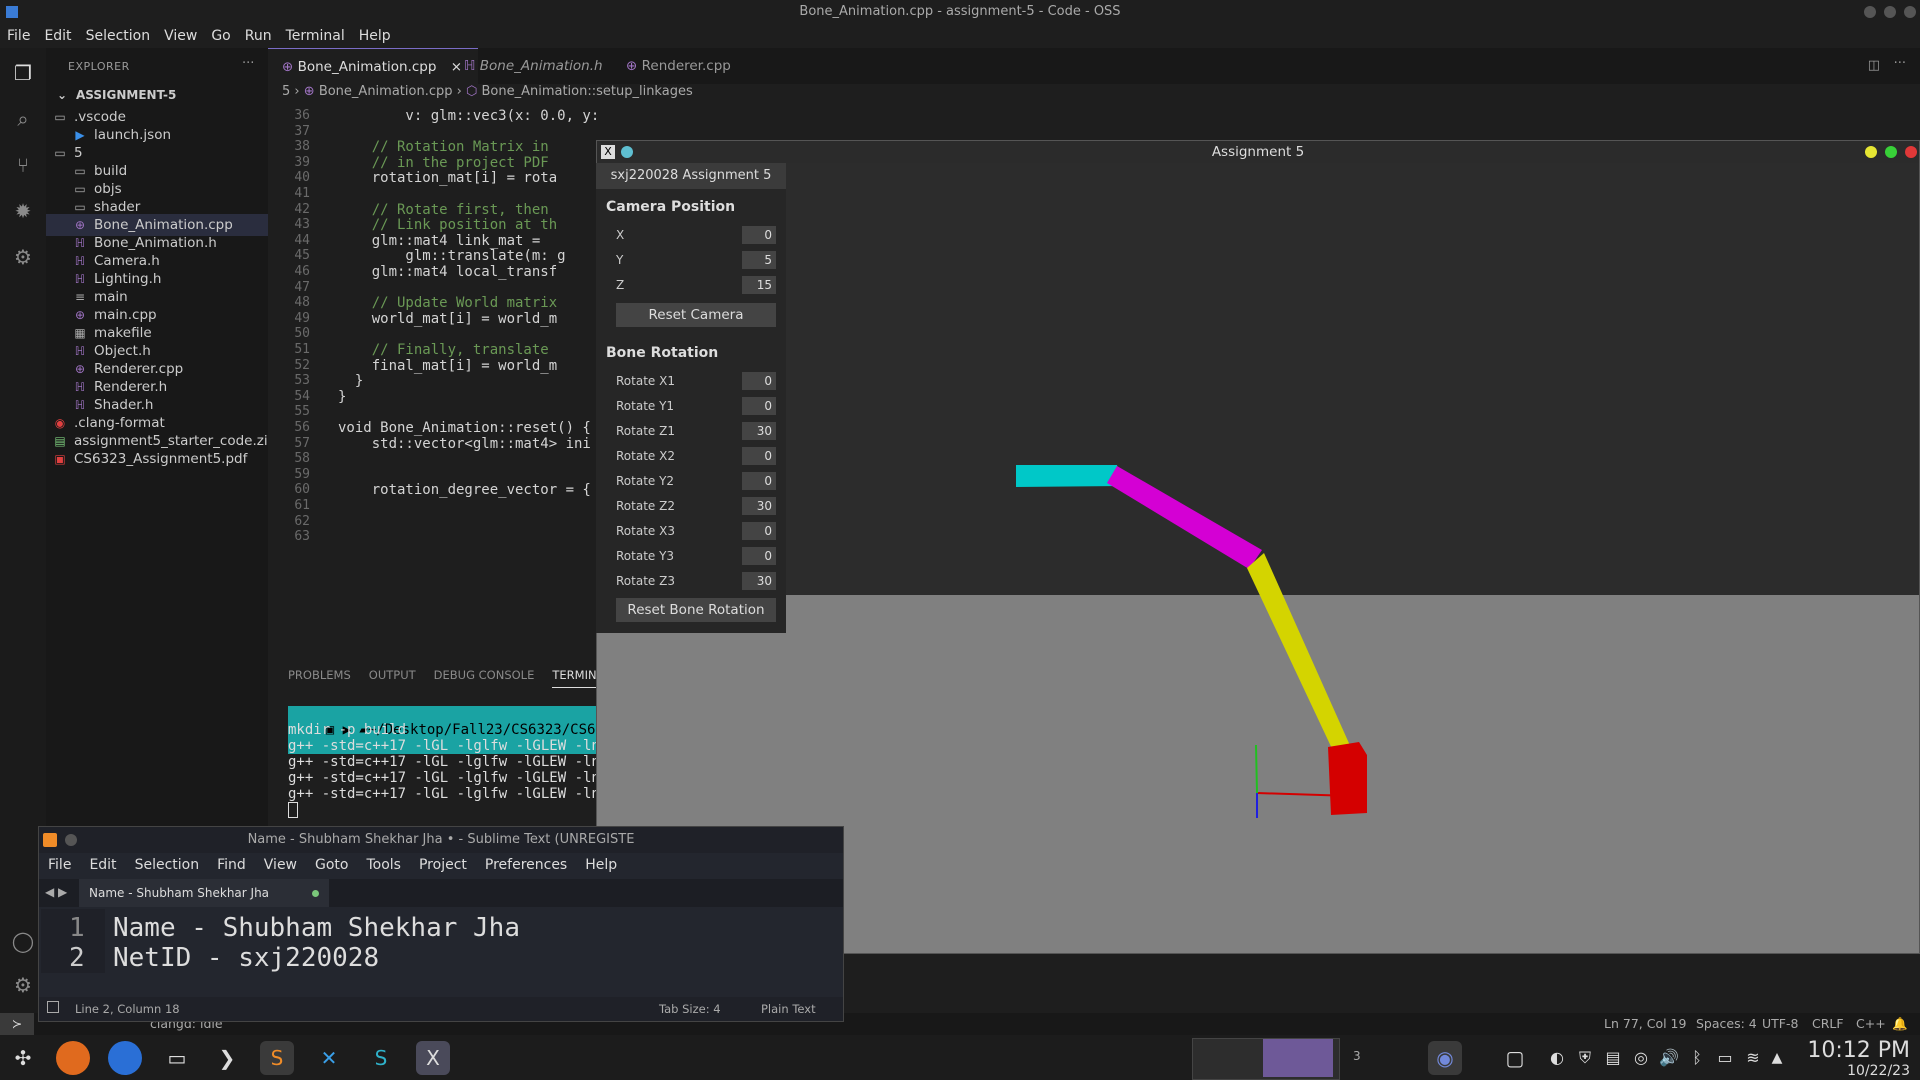 This screenshot has width=1920, height=1080. I want to click on line-number: 60, so click(302, 490).